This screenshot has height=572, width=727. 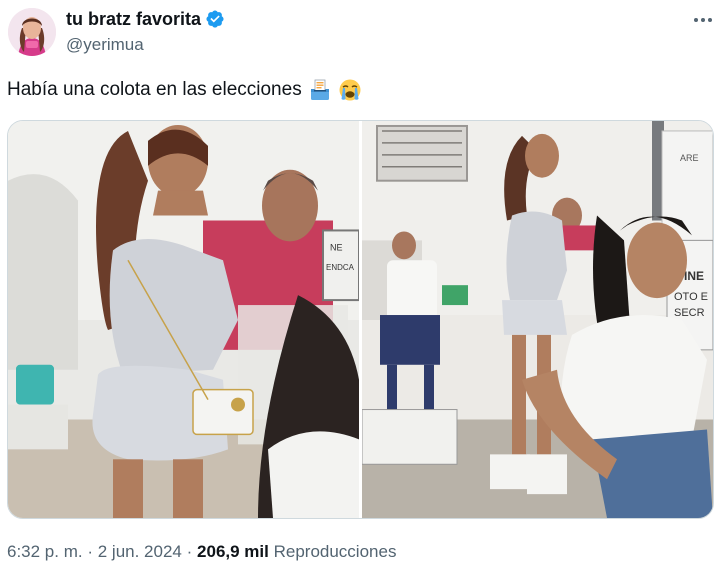 What do you see at coordinates (105, 45) in the screenshot?
I see `handle: @yerimua` at bounding box center [105, 45].